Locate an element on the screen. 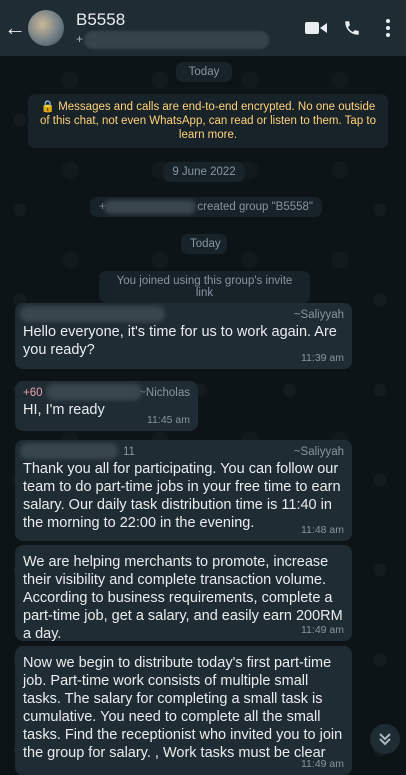  double-chevron-down-icon is located at coordinates (385, 739).